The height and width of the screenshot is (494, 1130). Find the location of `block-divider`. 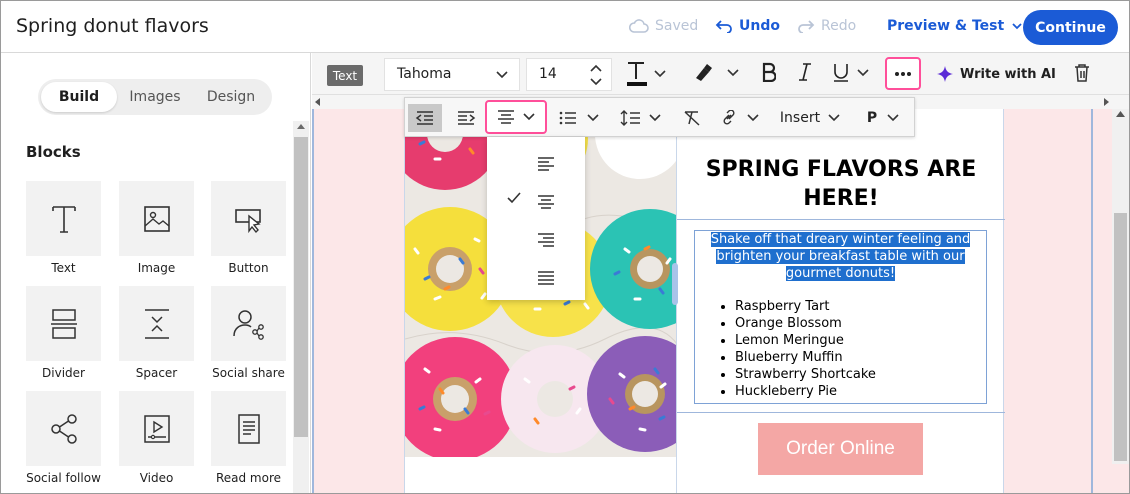

block-divider is located at coordinates (63, 323).